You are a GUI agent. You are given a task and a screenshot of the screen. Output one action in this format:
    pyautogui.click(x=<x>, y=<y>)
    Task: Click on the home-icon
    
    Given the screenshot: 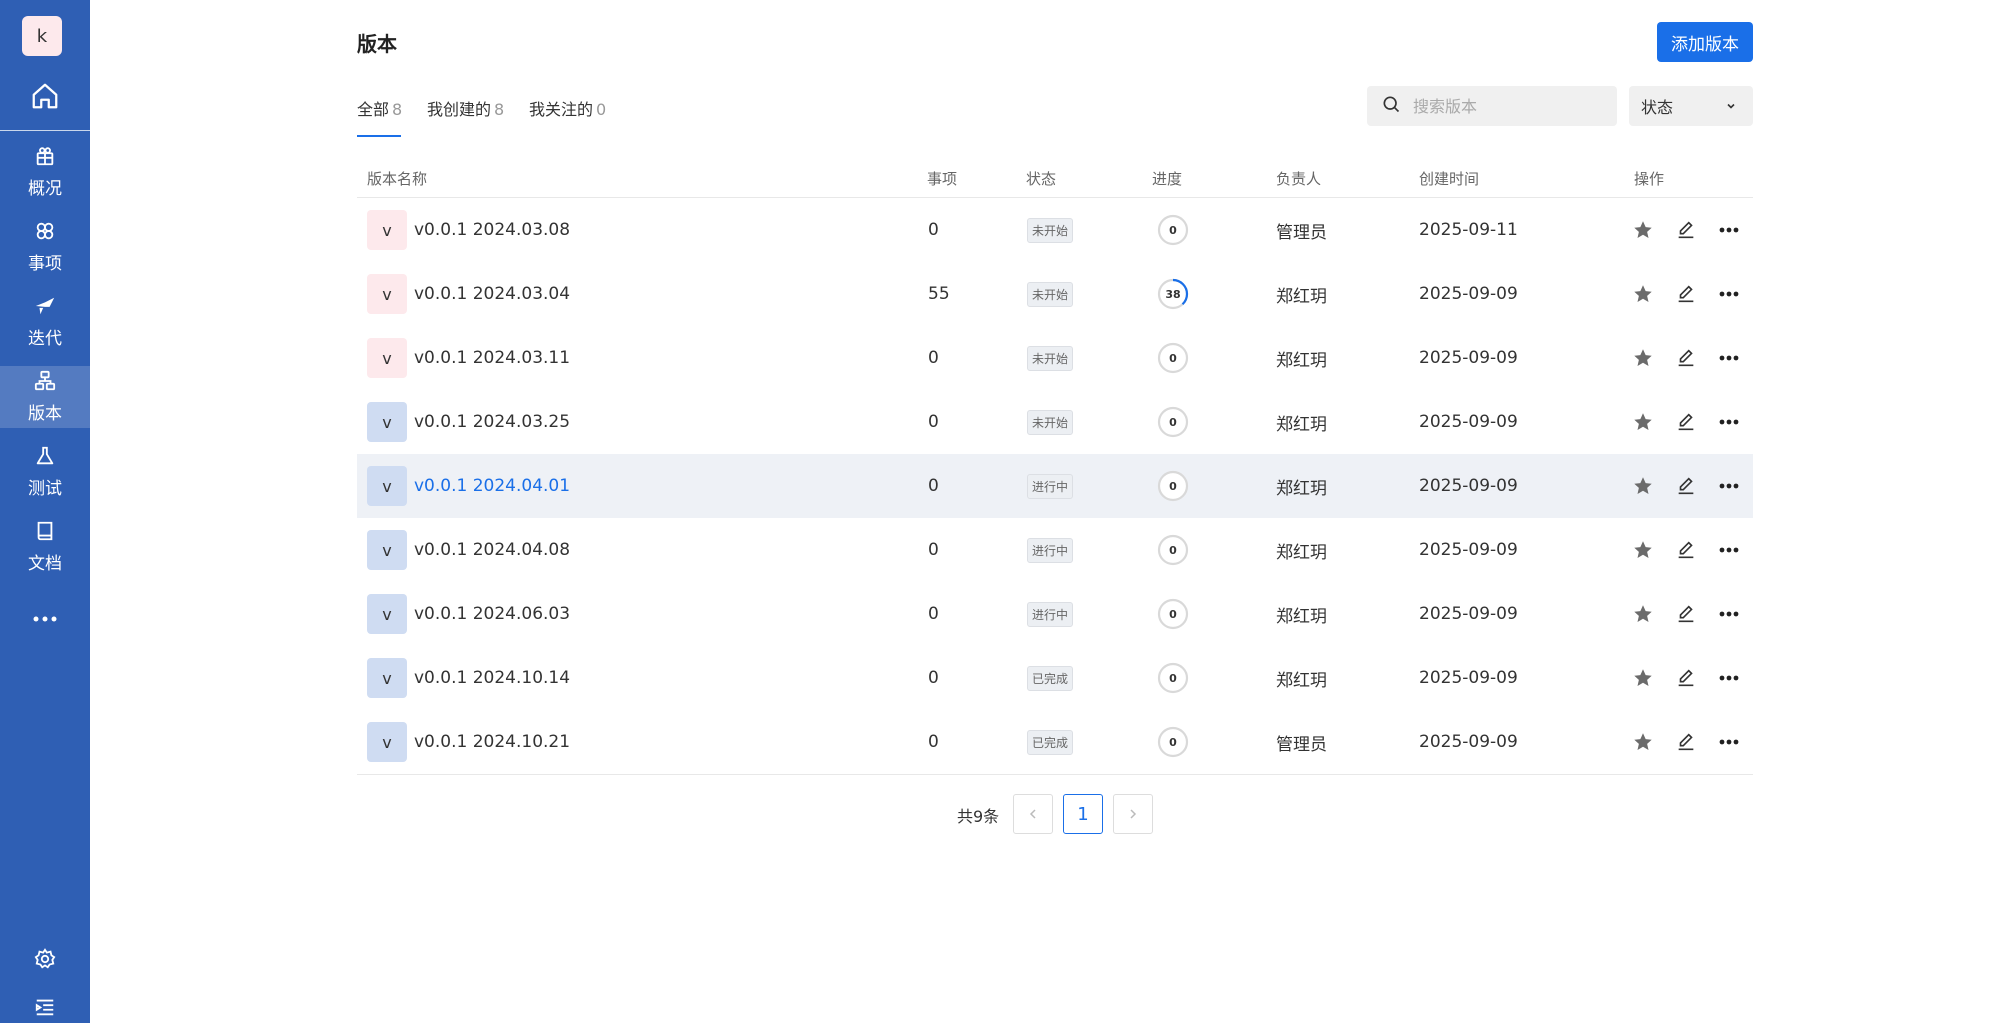 What is the action you would take?
    pyautogui.click(x=45, y=98)
    